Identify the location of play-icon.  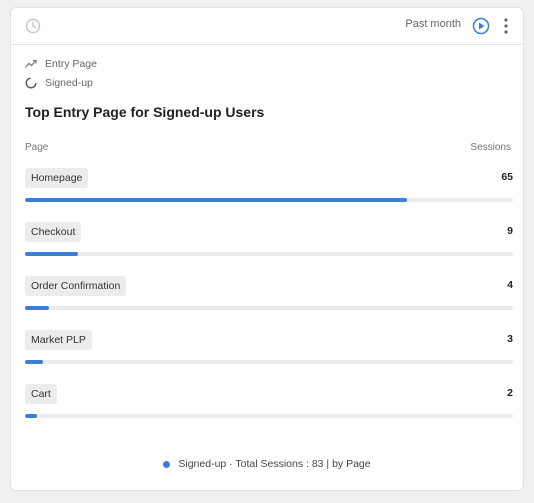
(481, 26).